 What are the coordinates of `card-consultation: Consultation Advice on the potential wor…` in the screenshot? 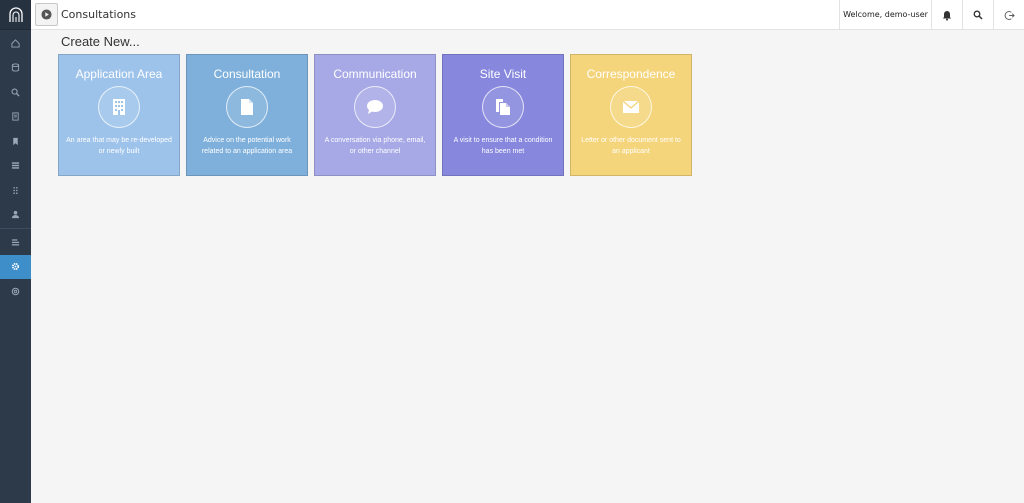 It's located at (247, 115).